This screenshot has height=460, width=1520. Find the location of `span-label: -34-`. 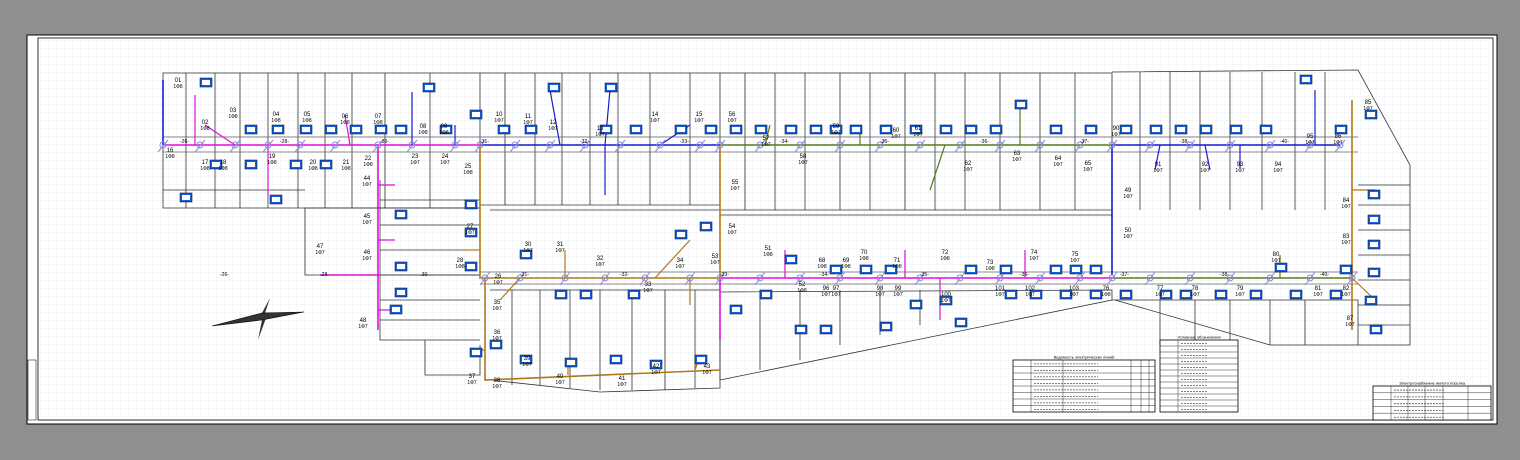

span-label: -34- is located at coordinates (824, 275).